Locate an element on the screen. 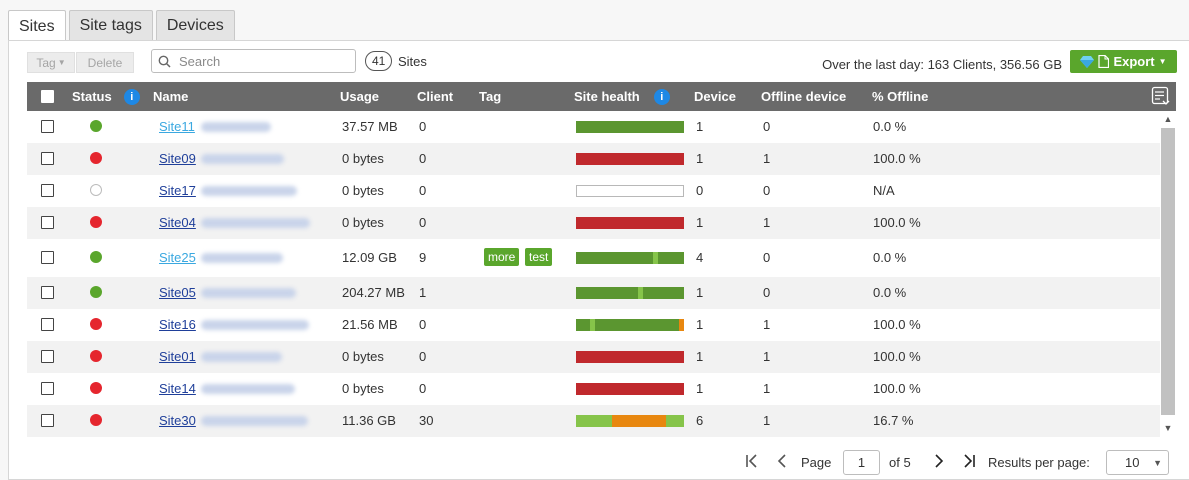 This screenshot has width=1189, height=480. device-cell: 1 is located at coordinates (700, 292).